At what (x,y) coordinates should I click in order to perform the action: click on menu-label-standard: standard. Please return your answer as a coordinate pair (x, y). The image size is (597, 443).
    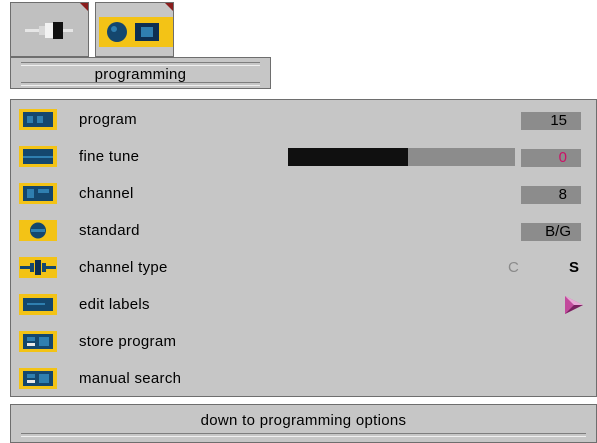
    Looking at the image, I should click on (109, 230).